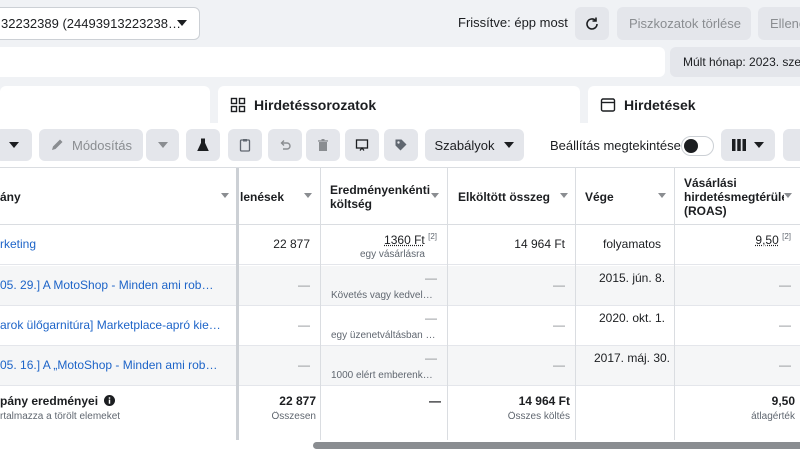 The width and height of the screenshot is (800, 452). I want to click on frozen-column-divider, so click(237, 304).